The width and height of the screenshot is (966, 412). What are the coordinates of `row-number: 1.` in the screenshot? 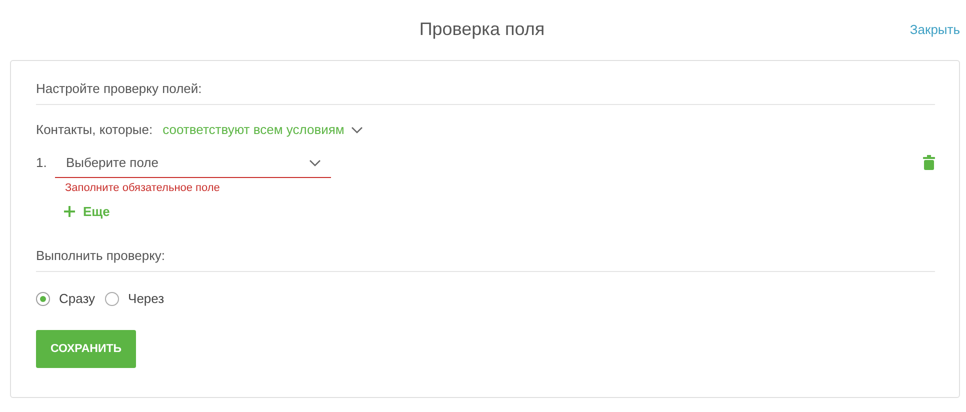 It's located at (42, 162).